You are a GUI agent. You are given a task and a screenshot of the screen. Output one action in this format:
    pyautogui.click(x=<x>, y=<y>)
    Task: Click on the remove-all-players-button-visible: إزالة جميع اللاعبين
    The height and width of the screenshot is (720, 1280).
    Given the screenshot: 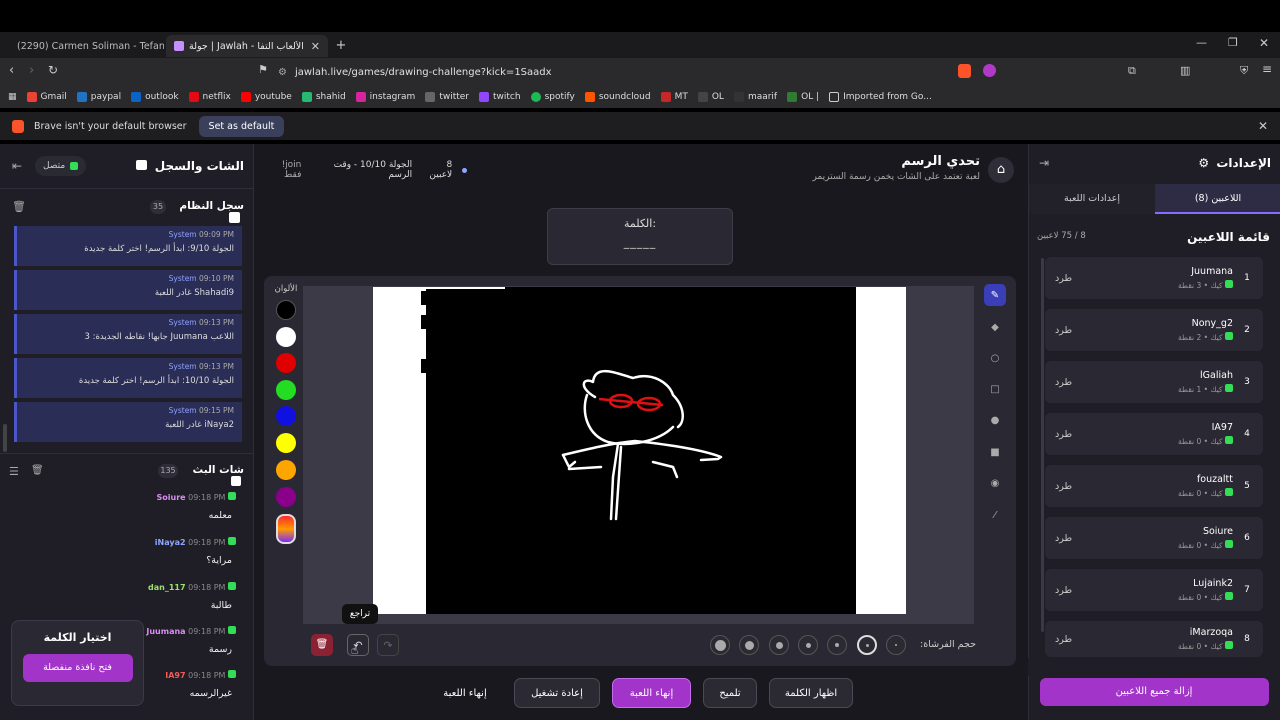 What is the action you would take?
    pyautogui.click(x=1154, y=692)
    